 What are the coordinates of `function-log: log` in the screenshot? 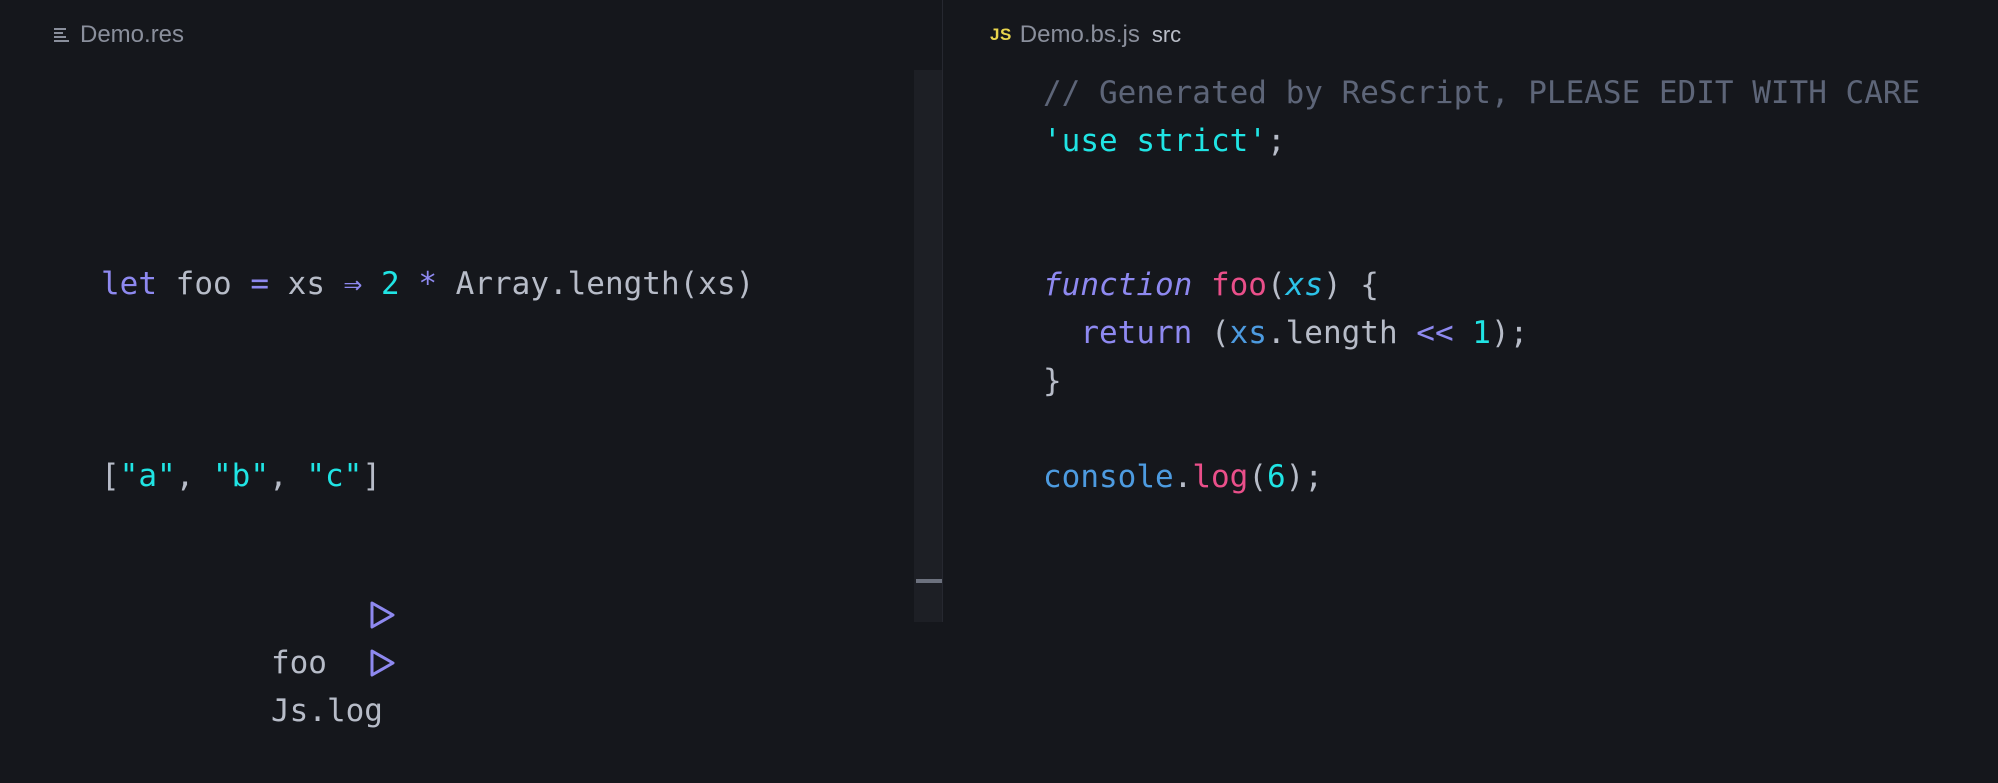 It's located at (1220, 477).